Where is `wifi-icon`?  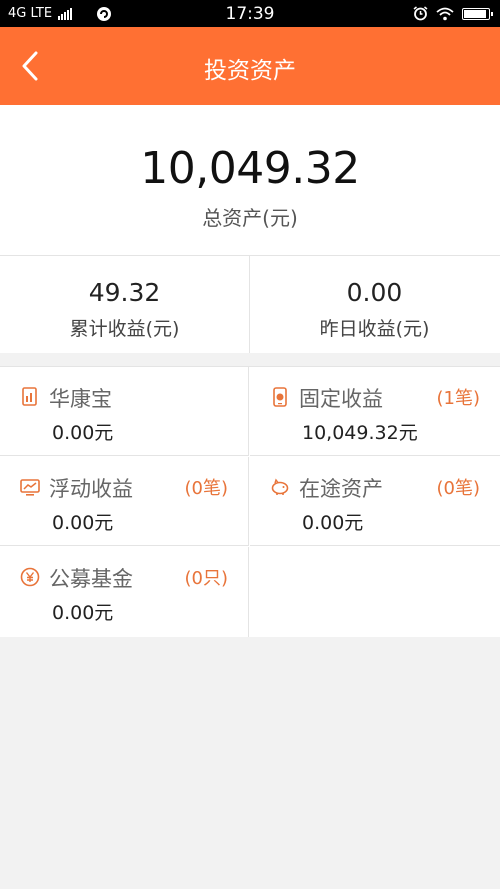 wifi-icon is located at coordinates (445, 13).